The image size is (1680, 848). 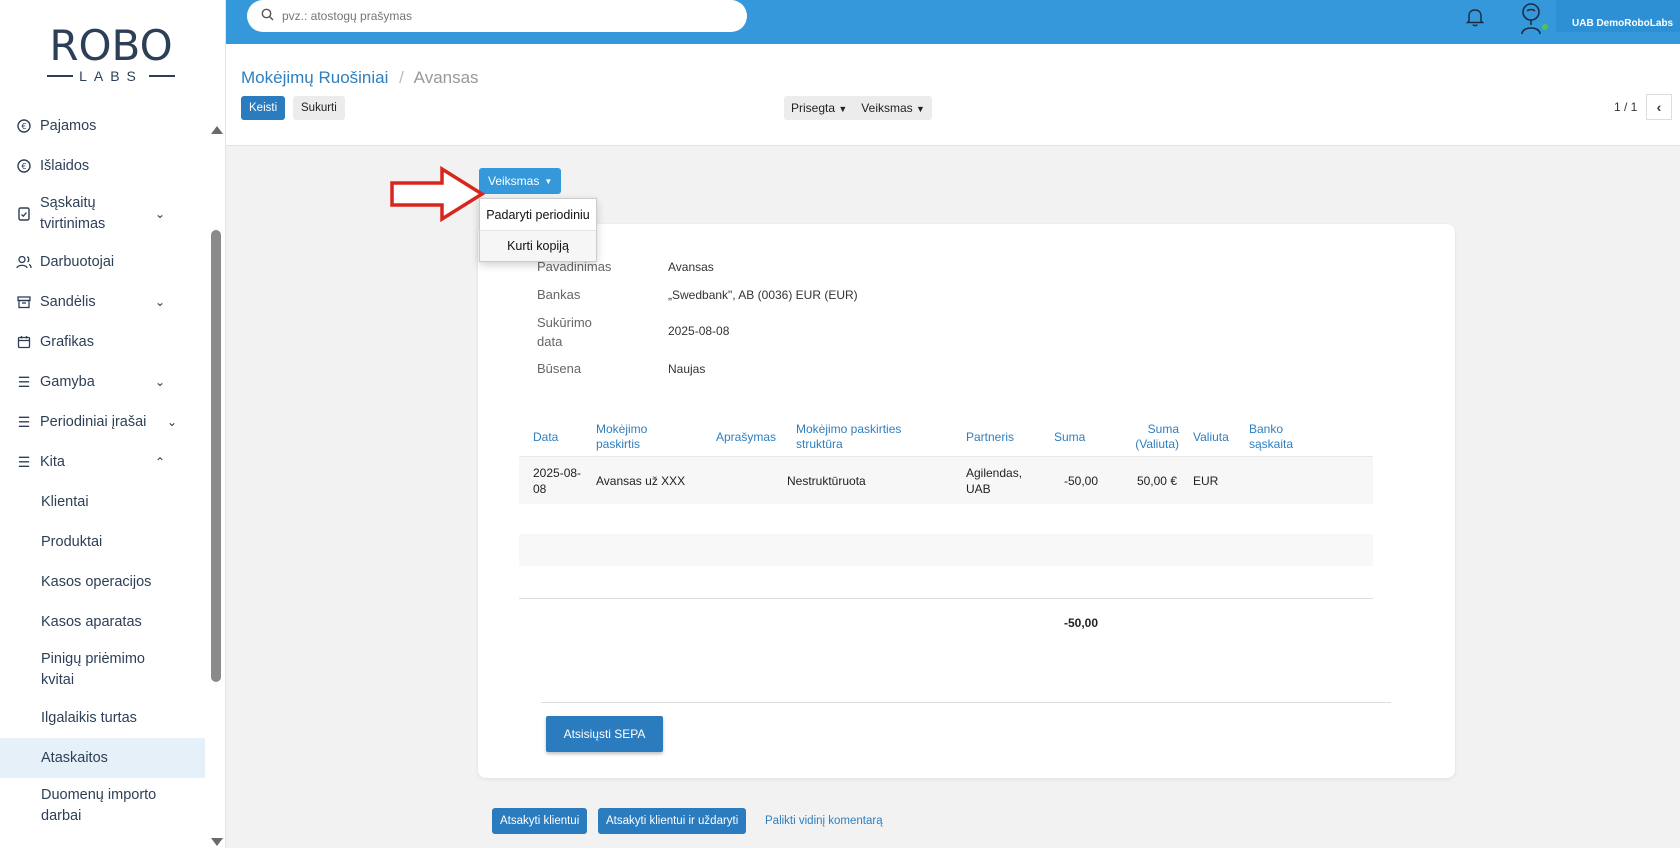 I want to click on top-bar: UAB DemoRoboLabs, so click(x=953, y=22).